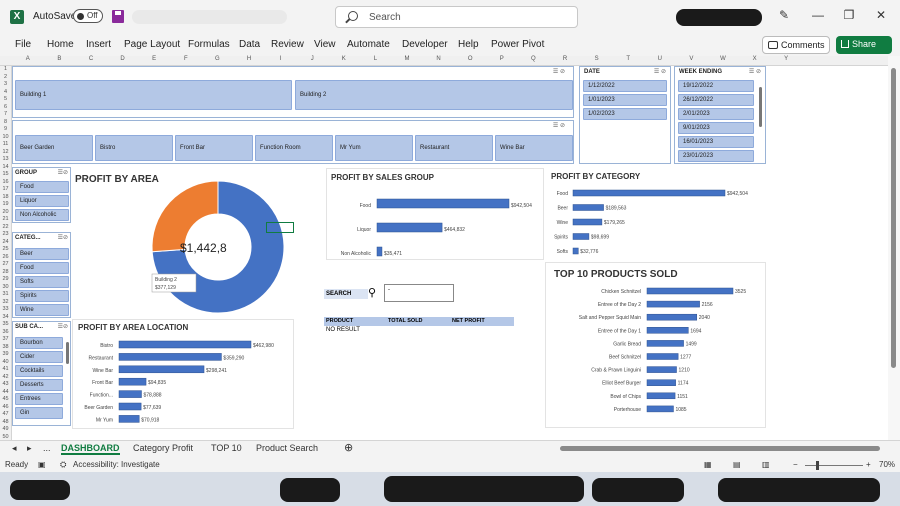 This screenshot has width=900, height=506. What do you see at coordinates (42, 310) in the screenshot?
I see `slicer-item-category: Wine` at bounding box center [42, 310].